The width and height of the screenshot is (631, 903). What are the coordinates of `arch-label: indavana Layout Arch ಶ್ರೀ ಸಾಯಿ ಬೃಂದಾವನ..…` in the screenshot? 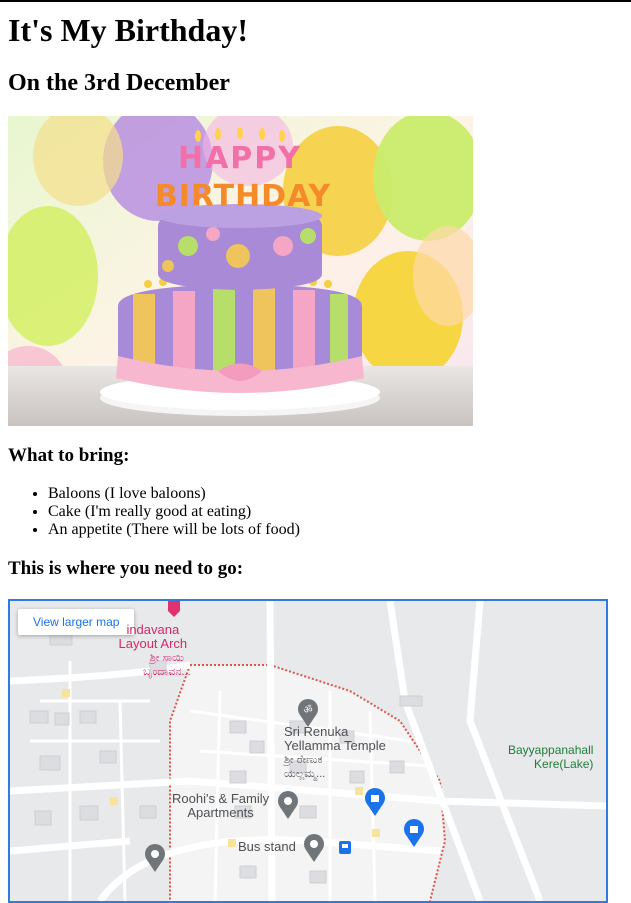 It's located at (153, 651).